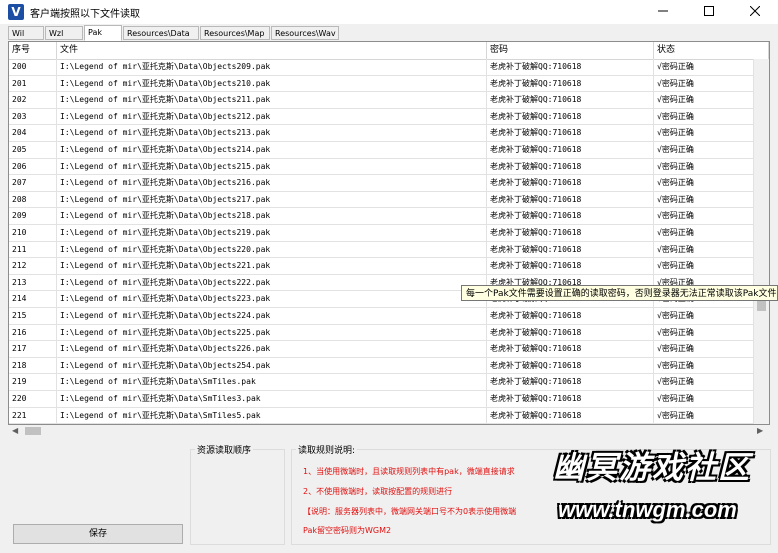  What do you see at coordinates (33, 116) in the screenshot?
I see `cell-index: 203` at bounding box center [33, 116].